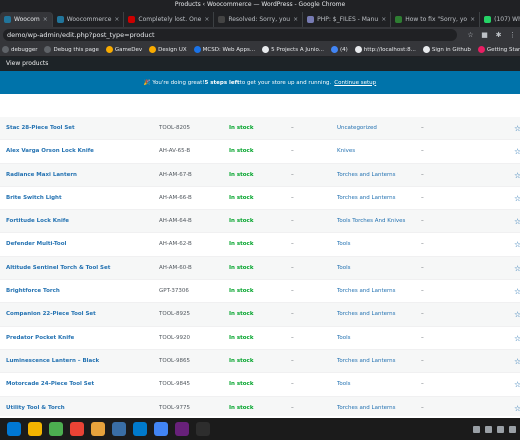  What do you see at coordinates (140, 429) in the screenshot?
I see `vscode-icon` at bounding box center [140, 429].